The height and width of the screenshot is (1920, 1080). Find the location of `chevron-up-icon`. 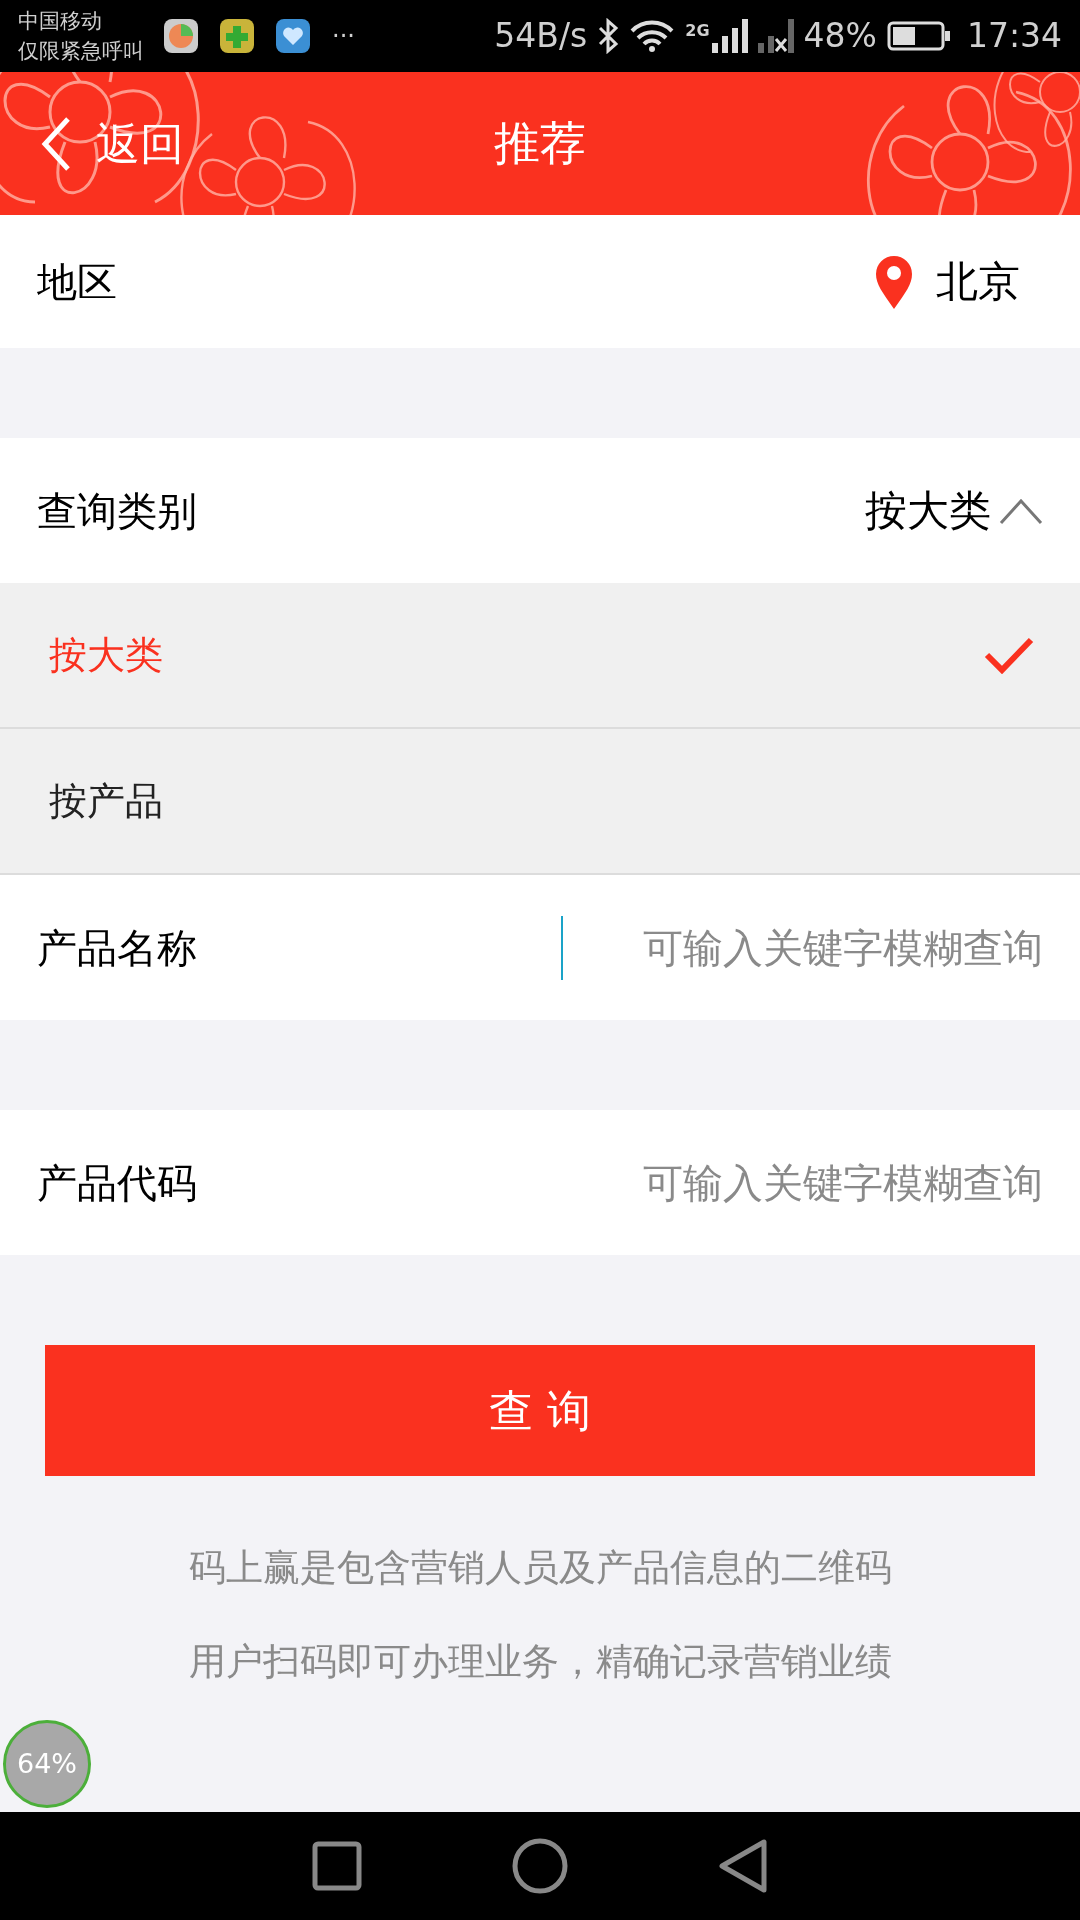

chevron-up-icon is located at coordinates (1021, 510).